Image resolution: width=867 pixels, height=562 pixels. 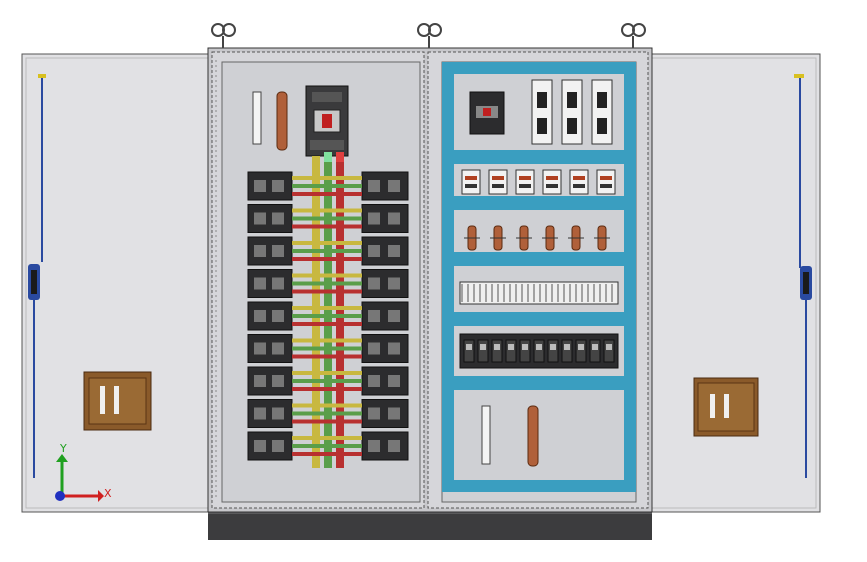 I want to click on main-breaker, so click(x=327, y=121).